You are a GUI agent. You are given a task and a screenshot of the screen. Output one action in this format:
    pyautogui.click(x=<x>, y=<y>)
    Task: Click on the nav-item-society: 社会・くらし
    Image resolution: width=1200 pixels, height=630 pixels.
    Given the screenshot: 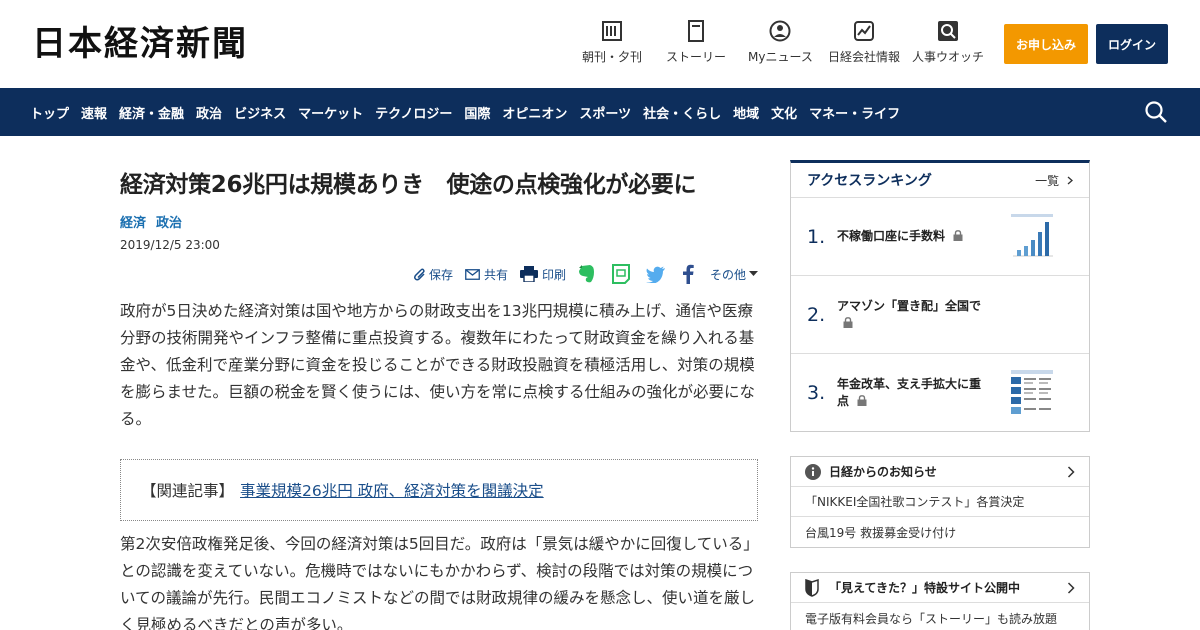 What is the action you would take?
    pyautogui.click(x=682, y=112)
    